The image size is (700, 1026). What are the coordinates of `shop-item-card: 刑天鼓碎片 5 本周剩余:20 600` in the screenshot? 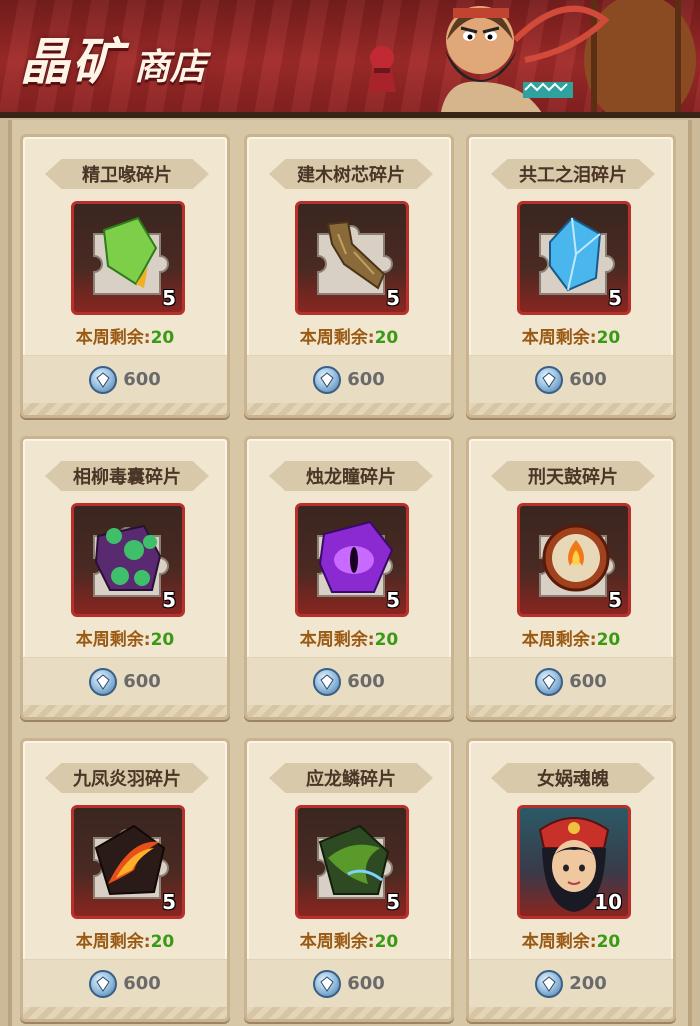 It's located at (571, 578).